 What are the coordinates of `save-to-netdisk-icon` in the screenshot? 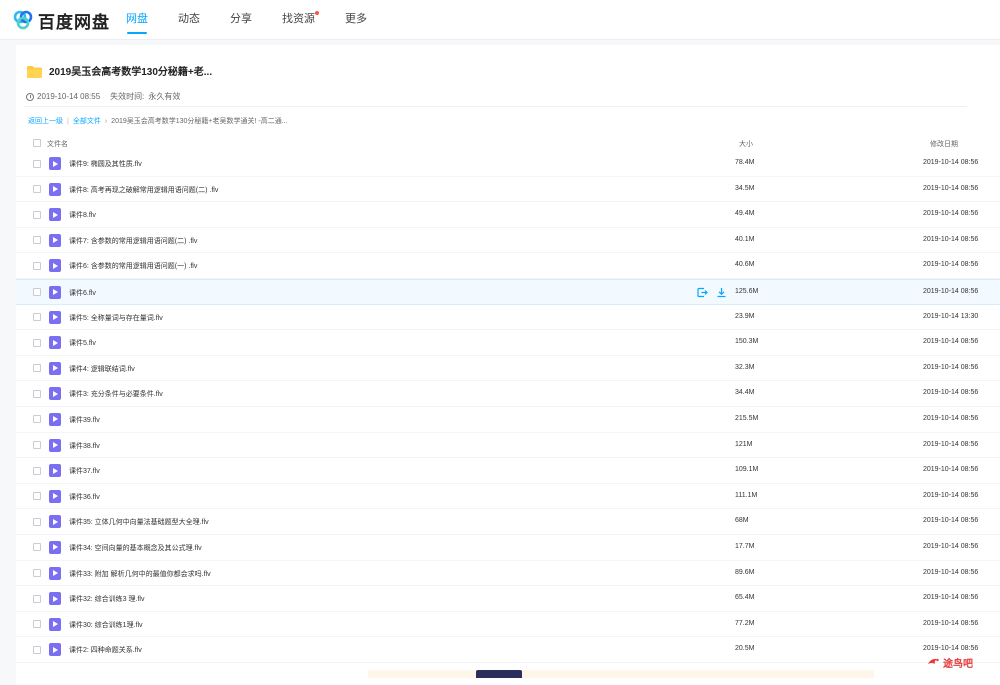 It's located at (702, 292).